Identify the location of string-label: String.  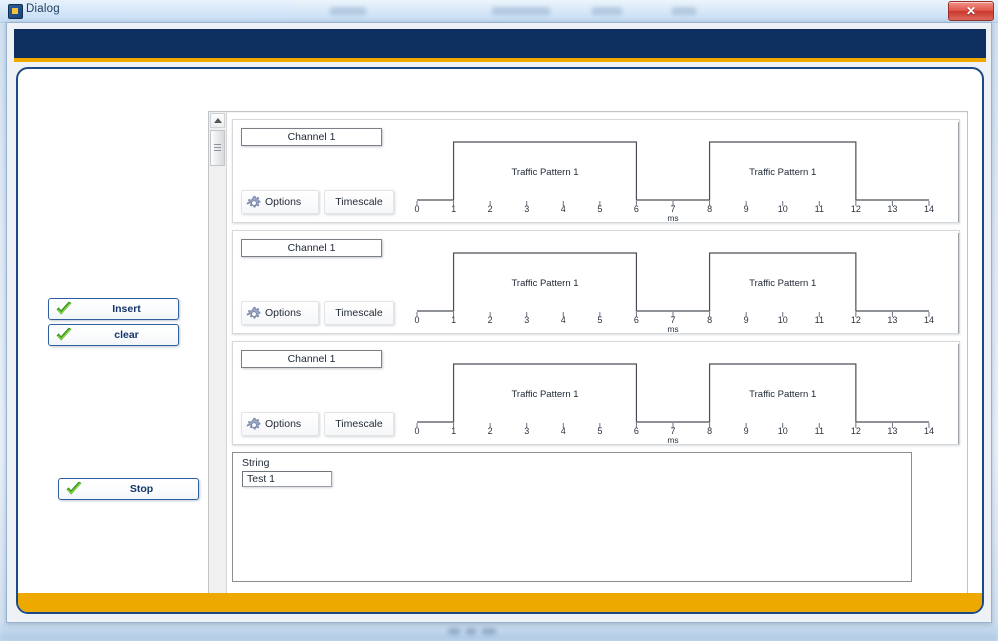
(256, 463).